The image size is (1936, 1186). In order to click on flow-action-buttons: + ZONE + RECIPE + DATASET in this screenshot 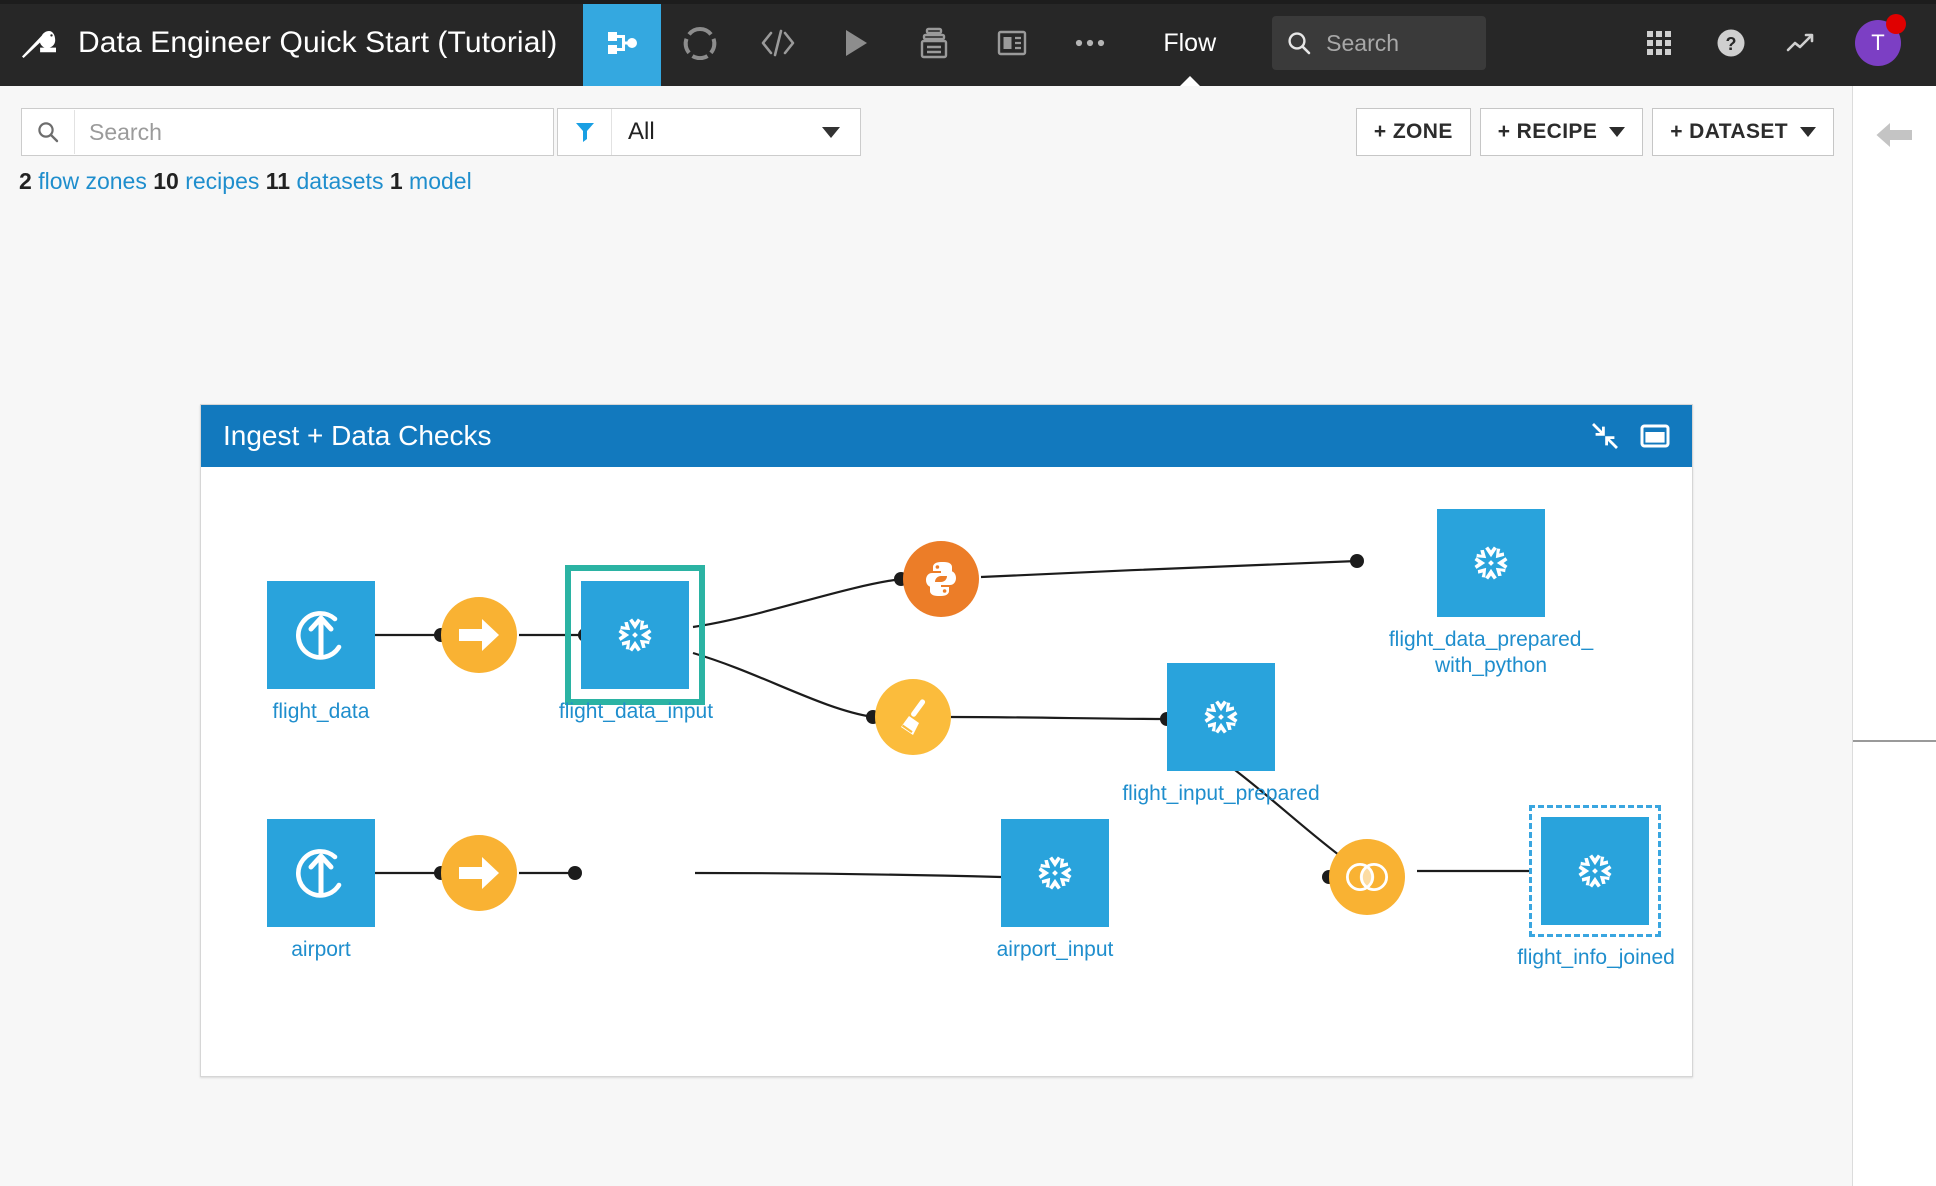, I will do `click(1594, 132)`.